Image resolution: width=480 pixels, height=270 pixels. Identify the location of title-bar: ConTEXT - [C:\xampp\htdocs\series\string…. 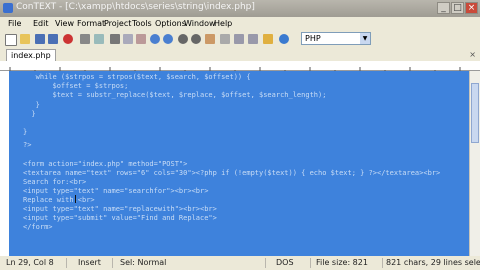
(240, 8).